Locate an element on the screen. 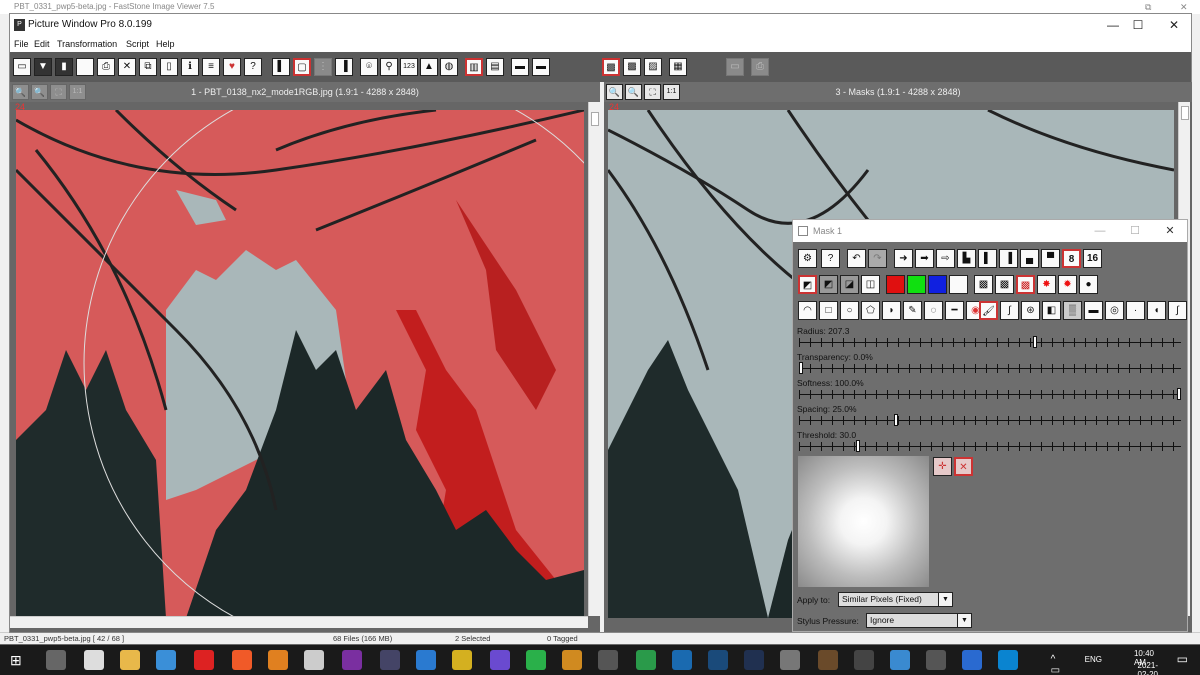  shield-tool-icon: ◖ is located at coordinates (1156, 310).